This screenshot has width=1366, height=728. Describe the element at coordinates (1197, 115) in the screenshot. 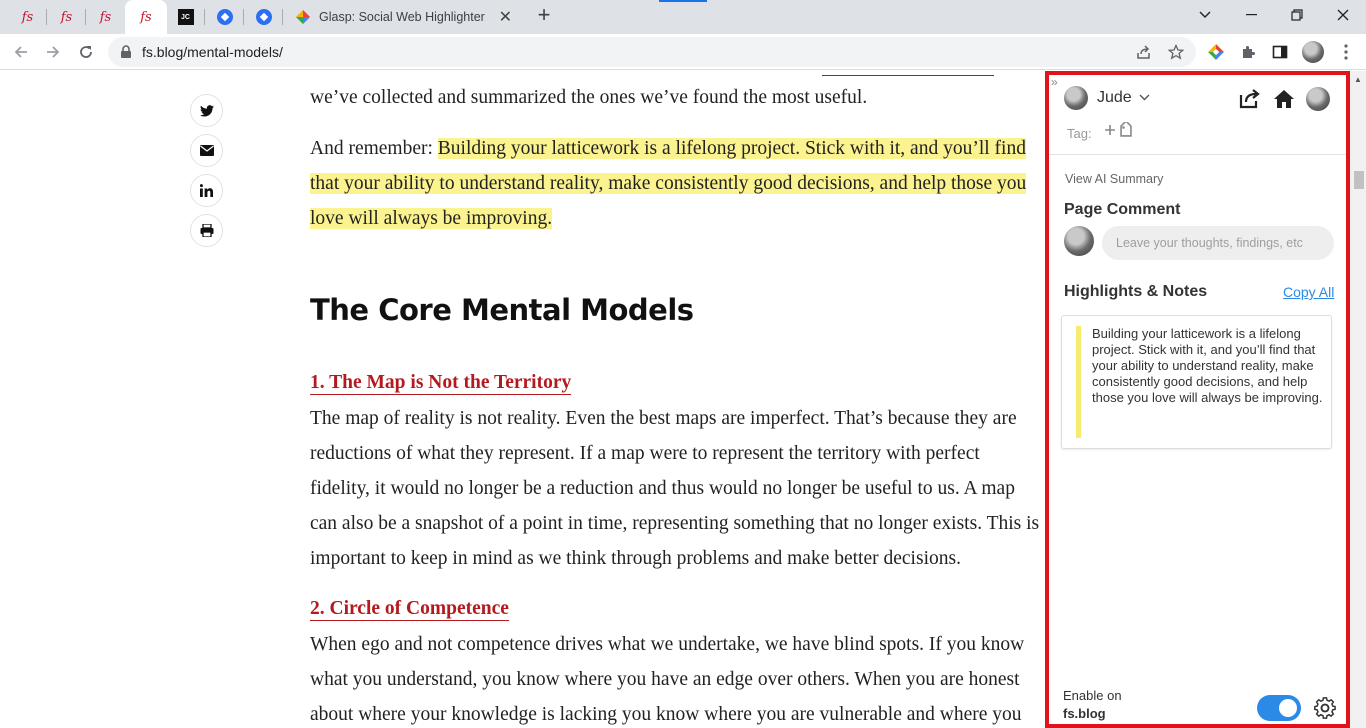

I see `sidebar-header: Jude Tag:` at that location.